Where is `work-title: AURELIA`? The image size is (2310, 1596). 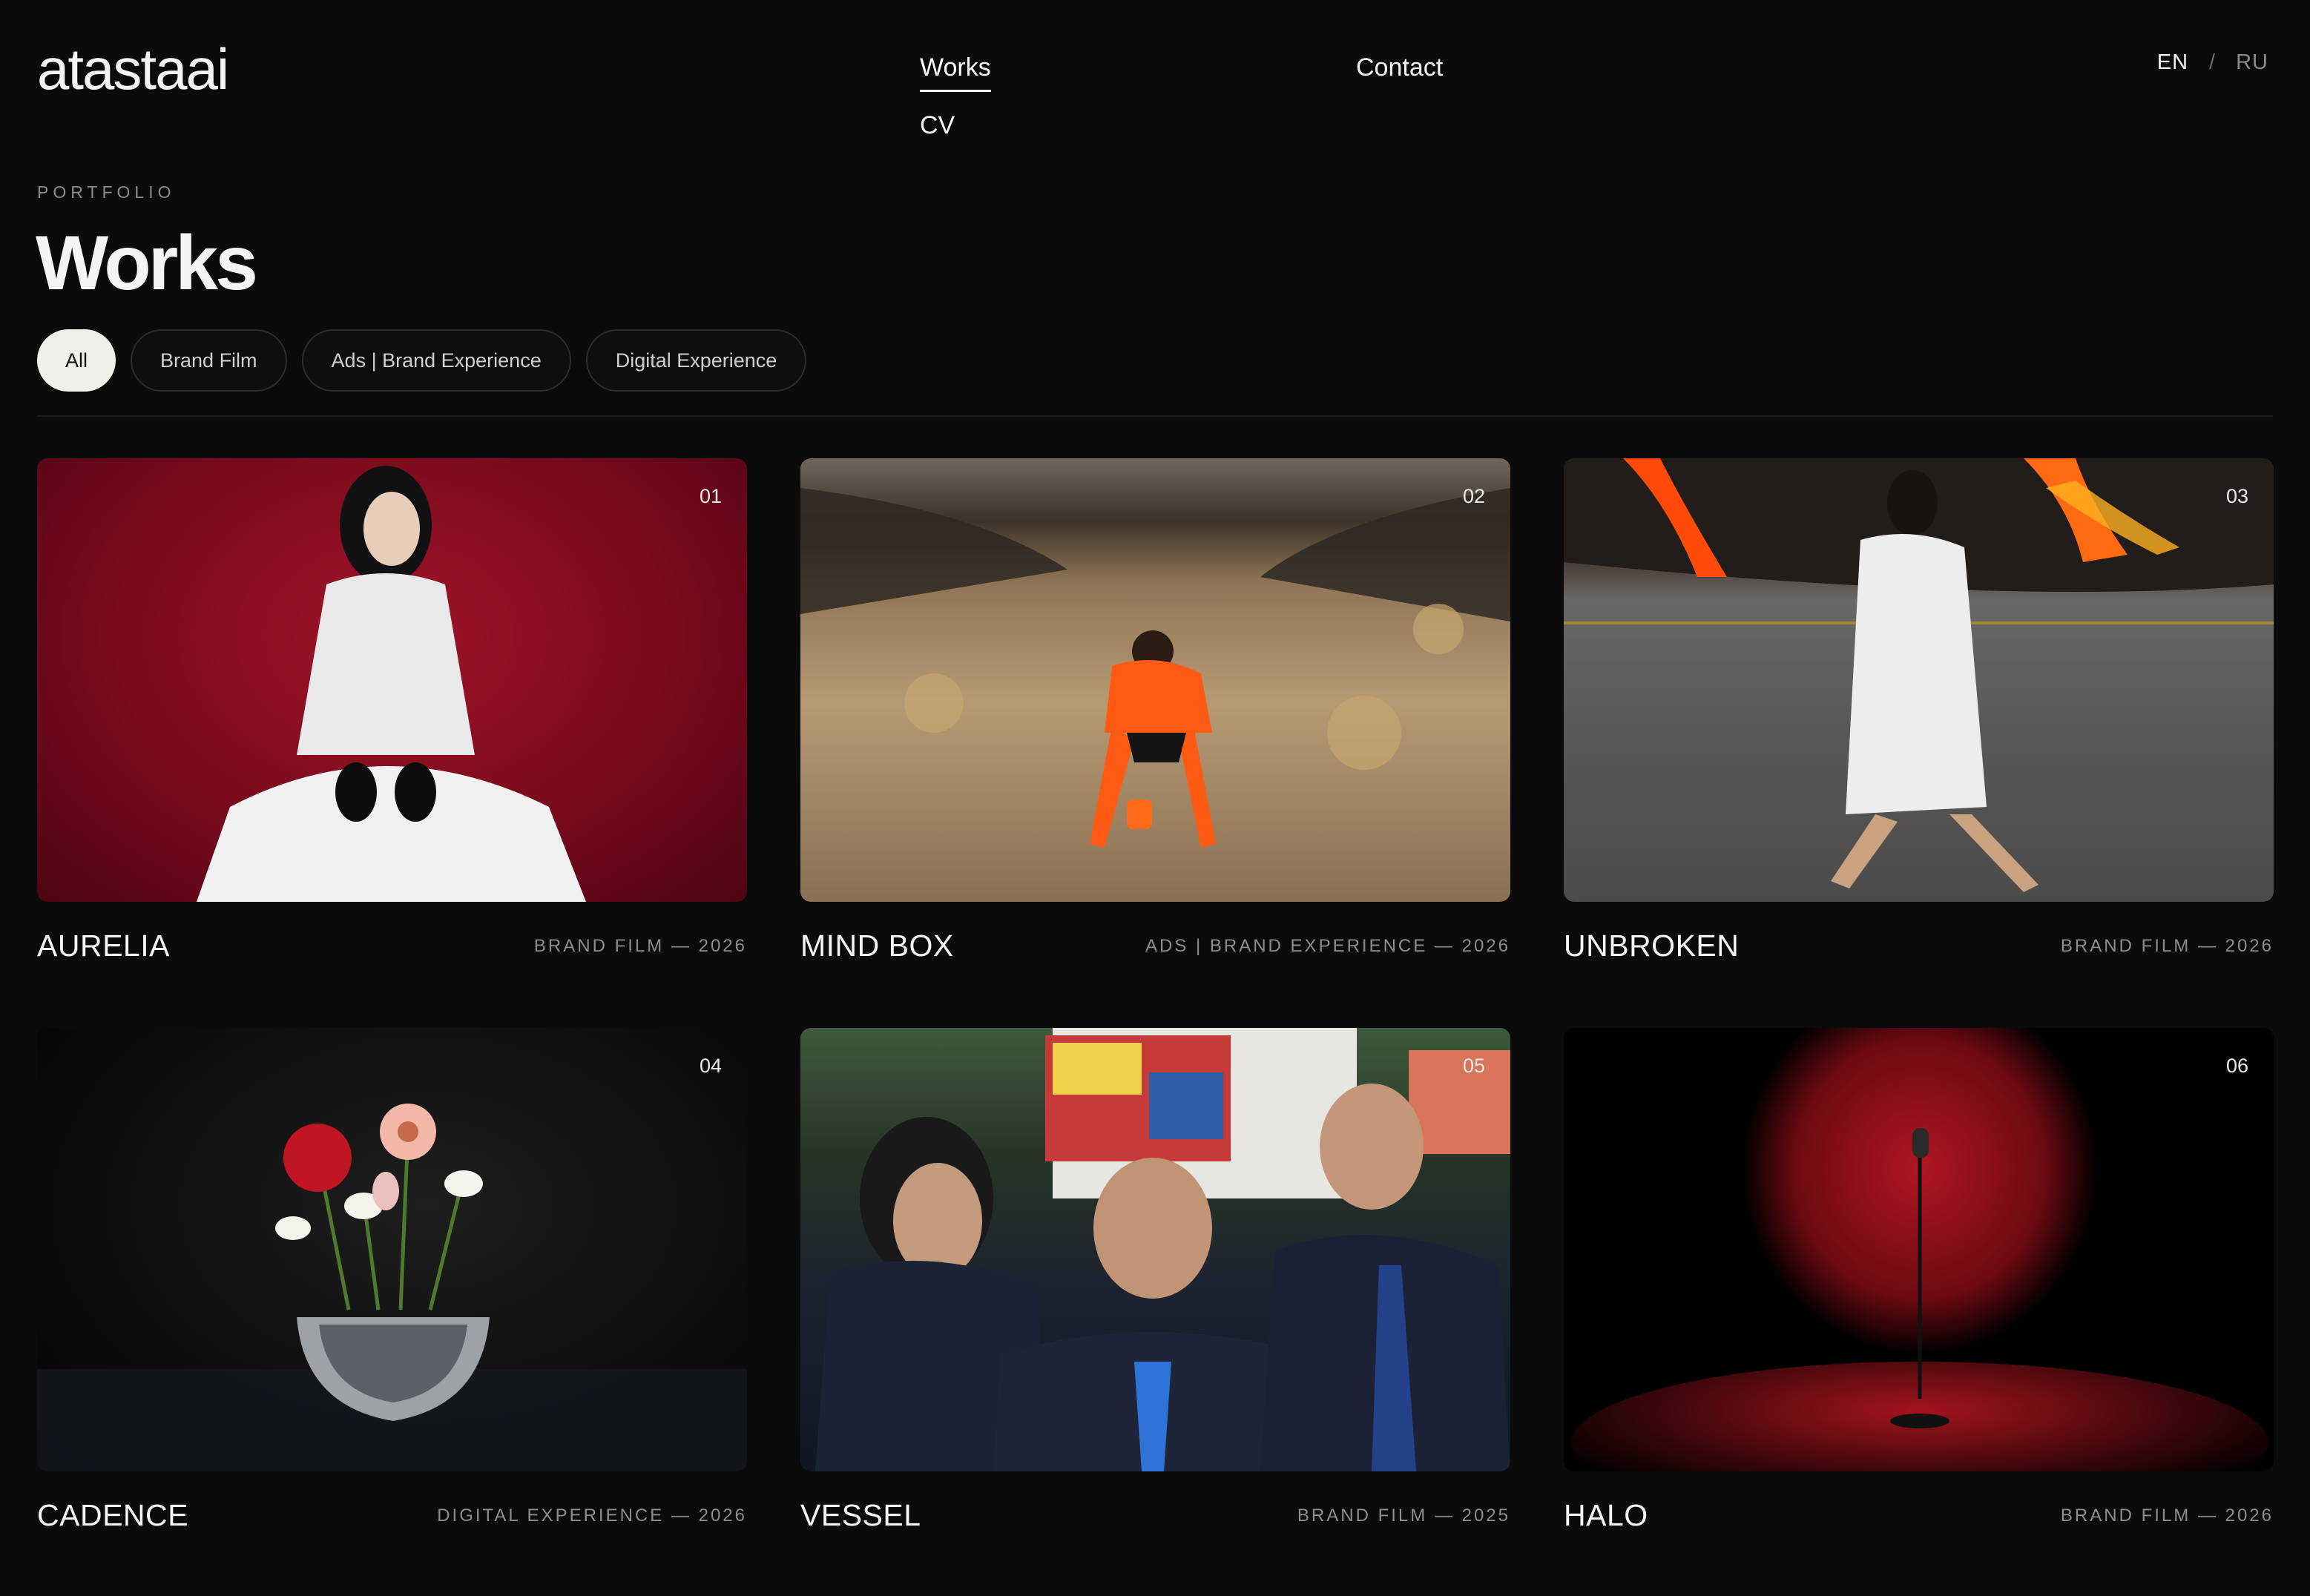 work-title: AURELIA is located at coordinates (103, 946).